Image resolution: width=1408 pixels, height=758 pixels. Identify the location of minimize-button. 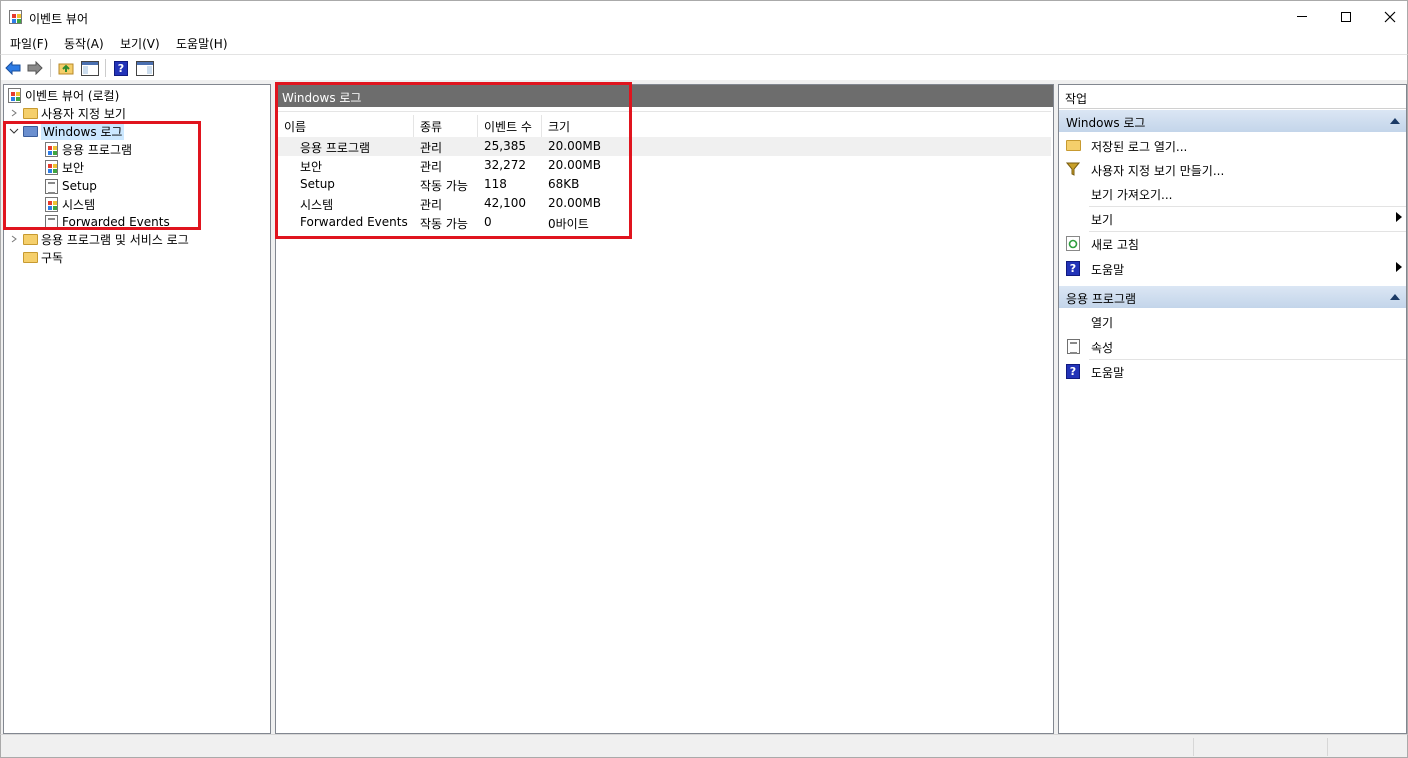
(1302, 16).